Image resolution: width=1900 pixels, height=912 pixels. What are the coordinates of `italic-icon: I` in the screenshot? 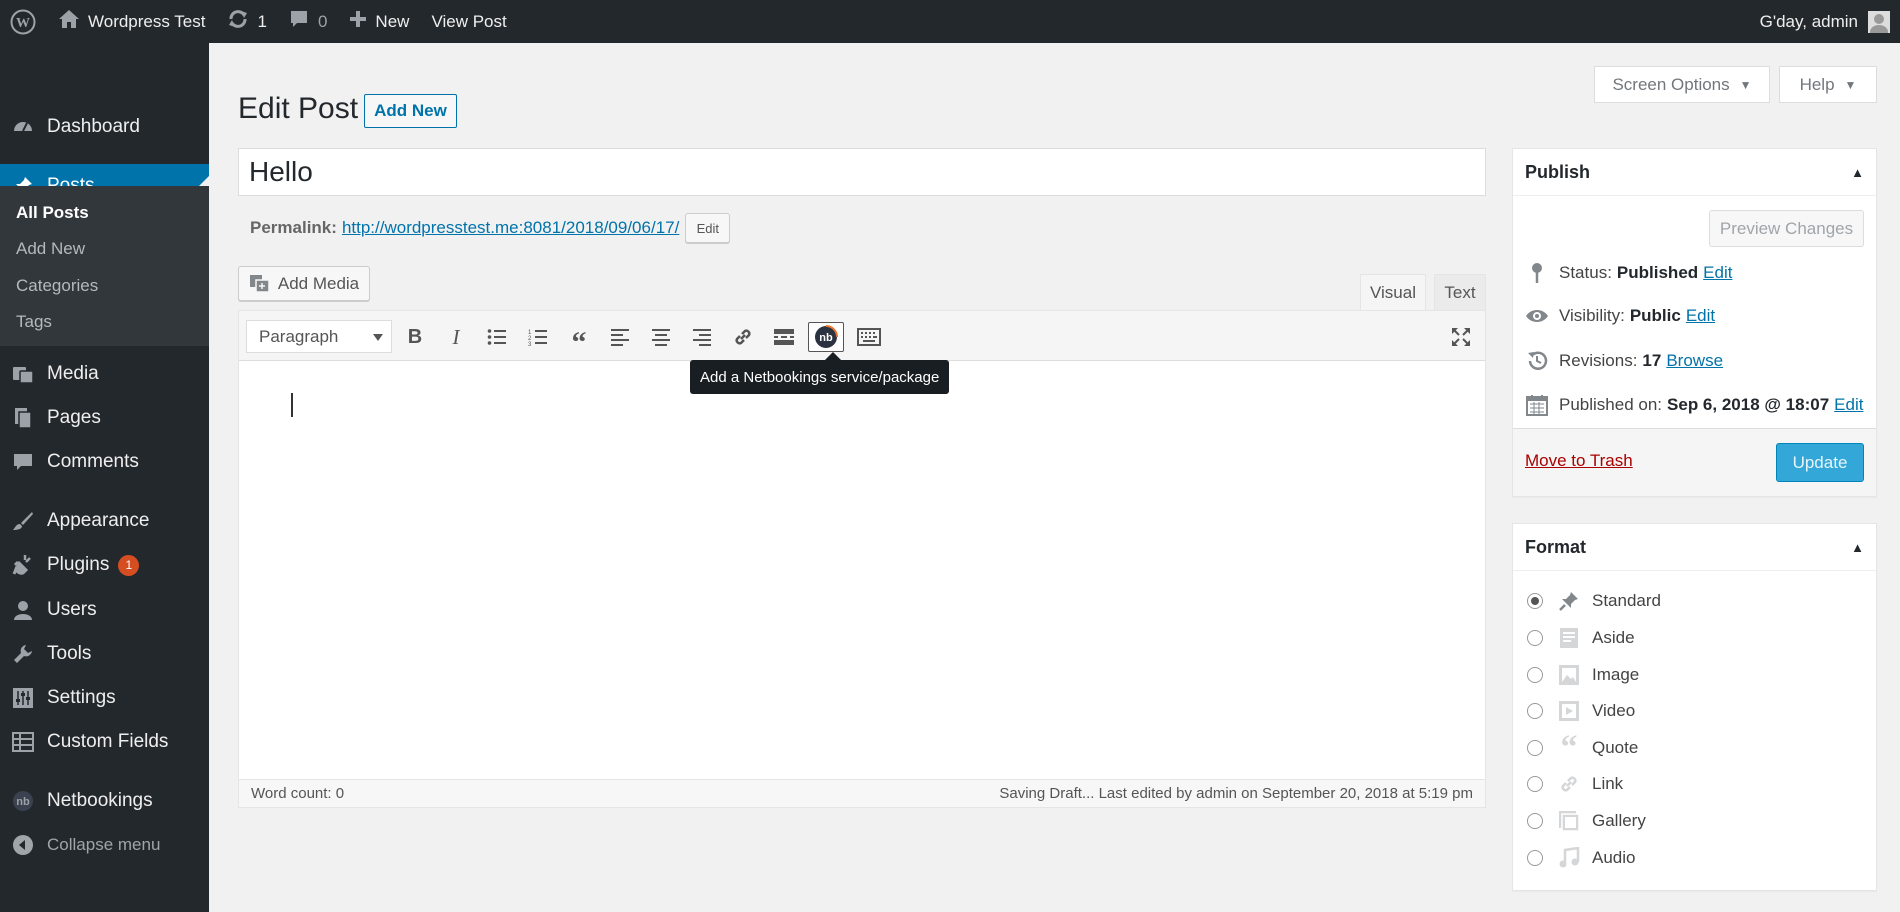 It's located at (456, 336).